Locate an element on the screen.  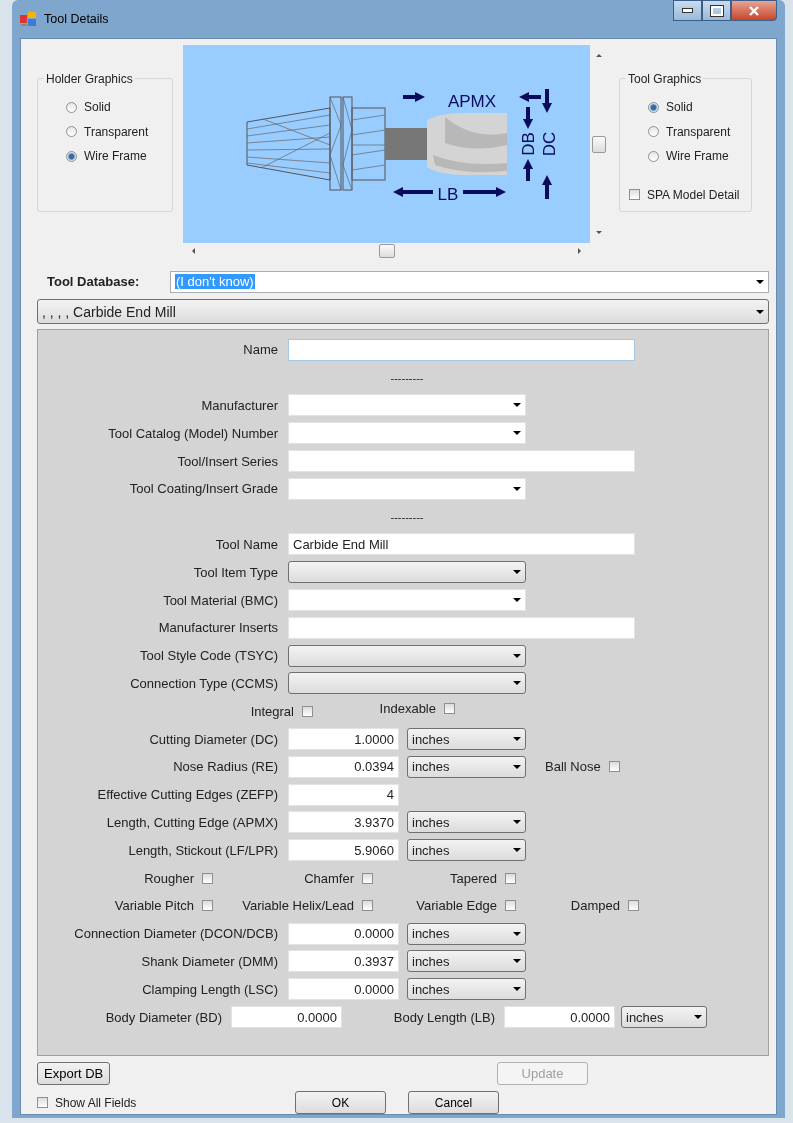
number-field: 4 is located at coordinates (343, 794).